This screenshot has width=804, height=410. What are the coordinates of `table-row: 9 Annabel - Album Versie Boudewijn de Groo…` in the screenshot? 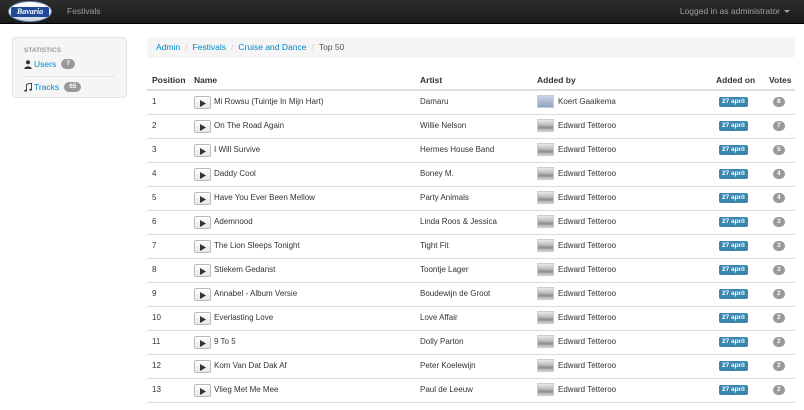 It's located at (471, 295).